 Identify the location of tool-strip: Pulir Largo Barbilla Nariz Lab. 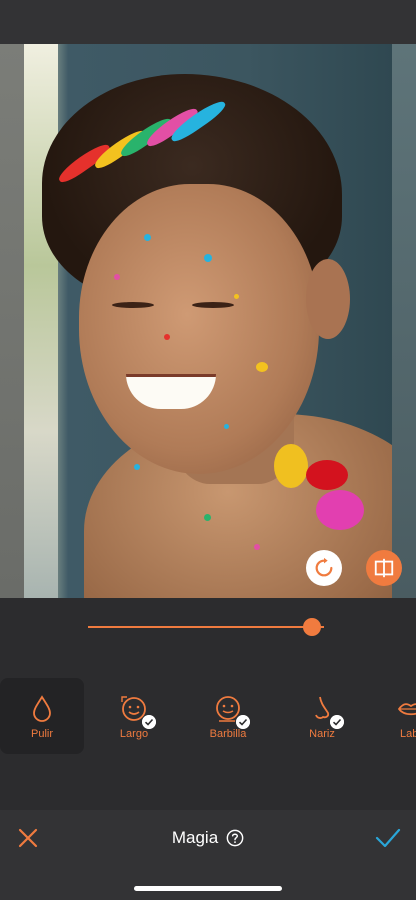
(208, 716).